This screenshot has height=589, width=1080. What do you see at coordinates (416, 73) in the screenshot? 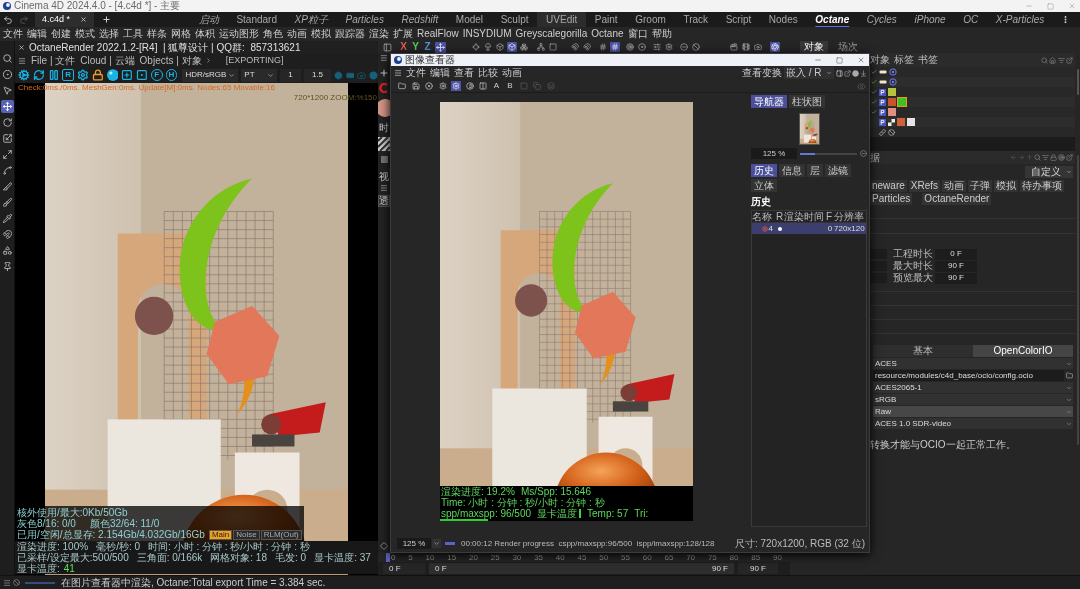
I see `viewer-menu-item: 文件` at bounding box center [416, 73].